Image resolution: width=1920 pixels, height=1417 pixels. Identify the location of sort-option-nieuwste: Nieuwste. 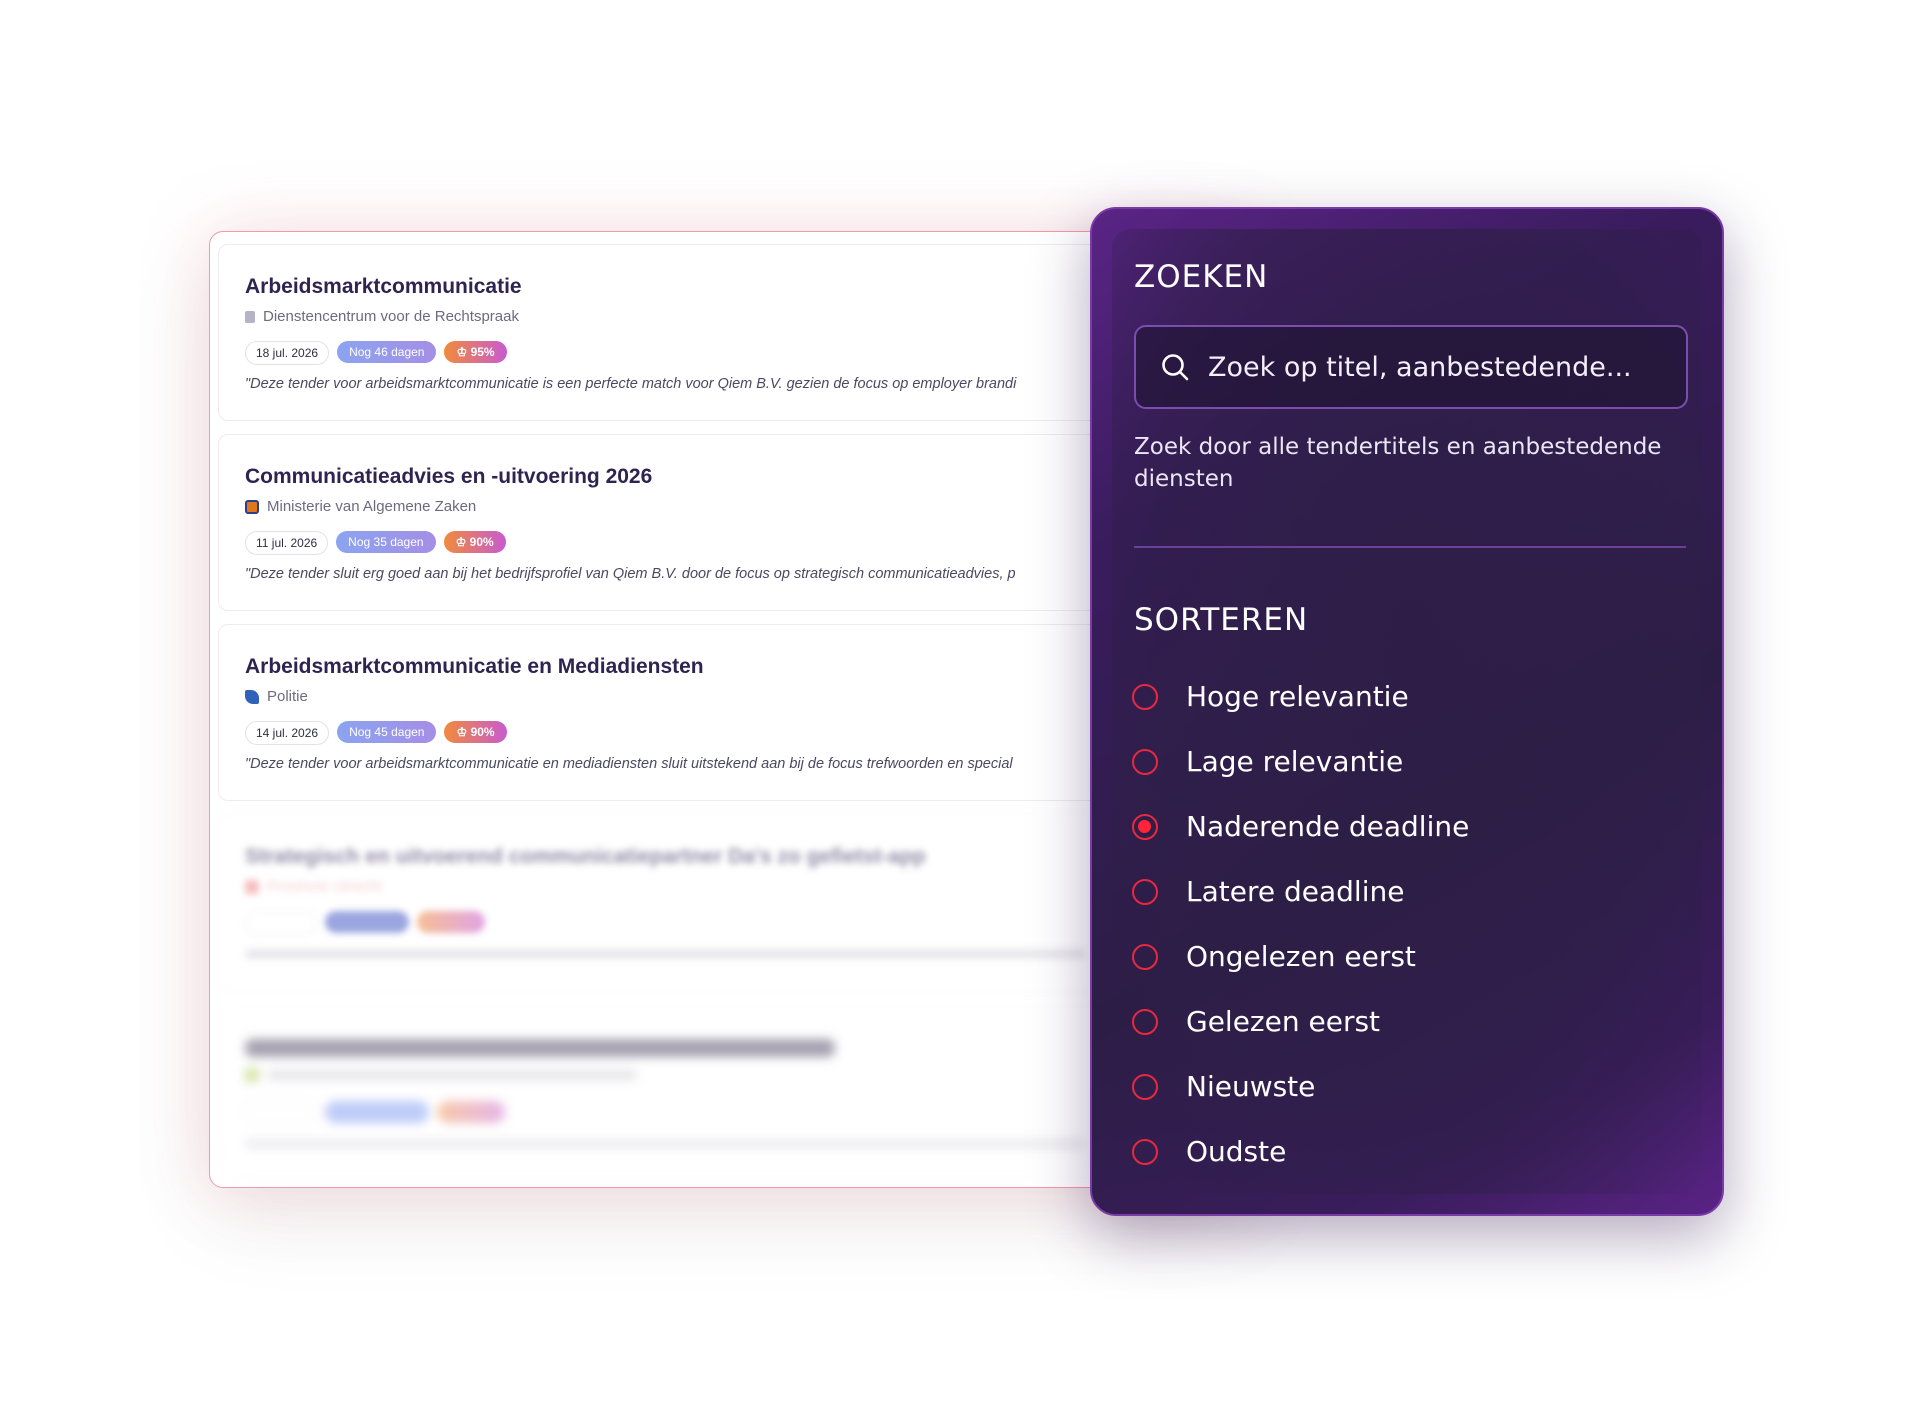
(1412, 1086).